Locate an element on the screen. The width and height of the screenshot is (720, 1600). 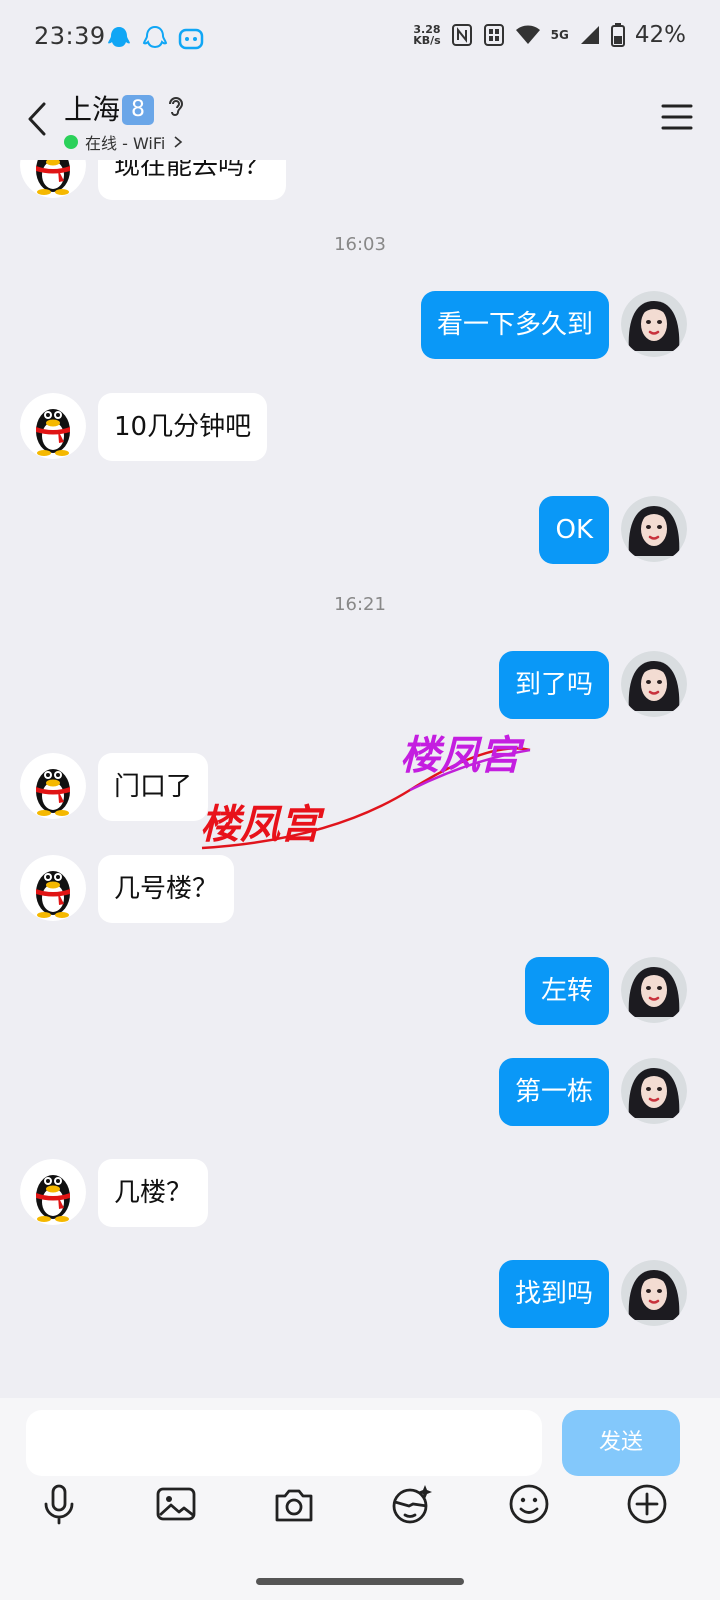
message-input is located at coordinates (284, 1443).